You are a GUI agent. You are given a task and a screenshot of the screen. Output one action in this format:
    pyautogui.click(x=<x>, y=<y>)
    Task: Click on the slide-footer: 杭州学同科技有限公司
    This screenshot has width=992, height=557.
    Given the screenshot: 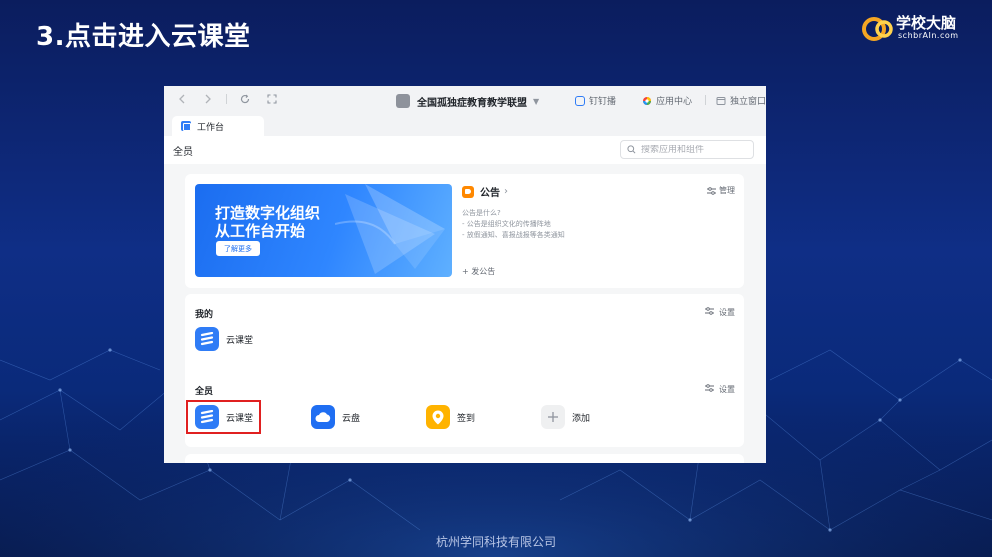 What is the action you would take?
    pyautogui.click(x=495, y=542)
    